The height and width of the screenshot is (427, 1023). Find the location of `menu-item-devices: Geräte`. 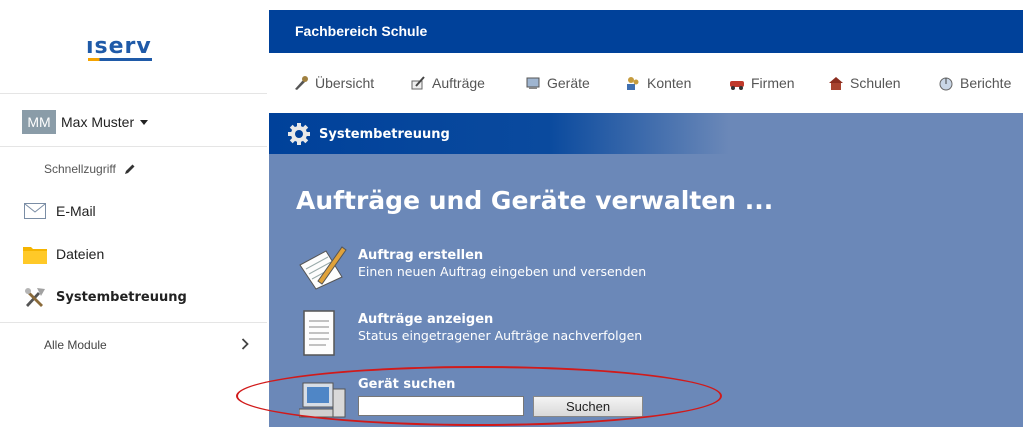

menu-item-devices: Geräte is located at coordinates (557, 83).